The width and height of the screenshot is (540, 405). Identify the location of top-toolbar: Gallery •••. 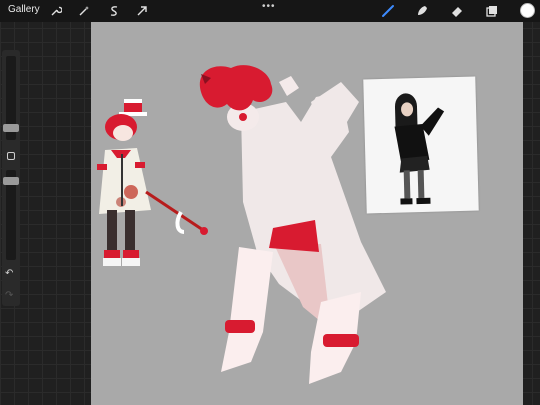
(270, 11).